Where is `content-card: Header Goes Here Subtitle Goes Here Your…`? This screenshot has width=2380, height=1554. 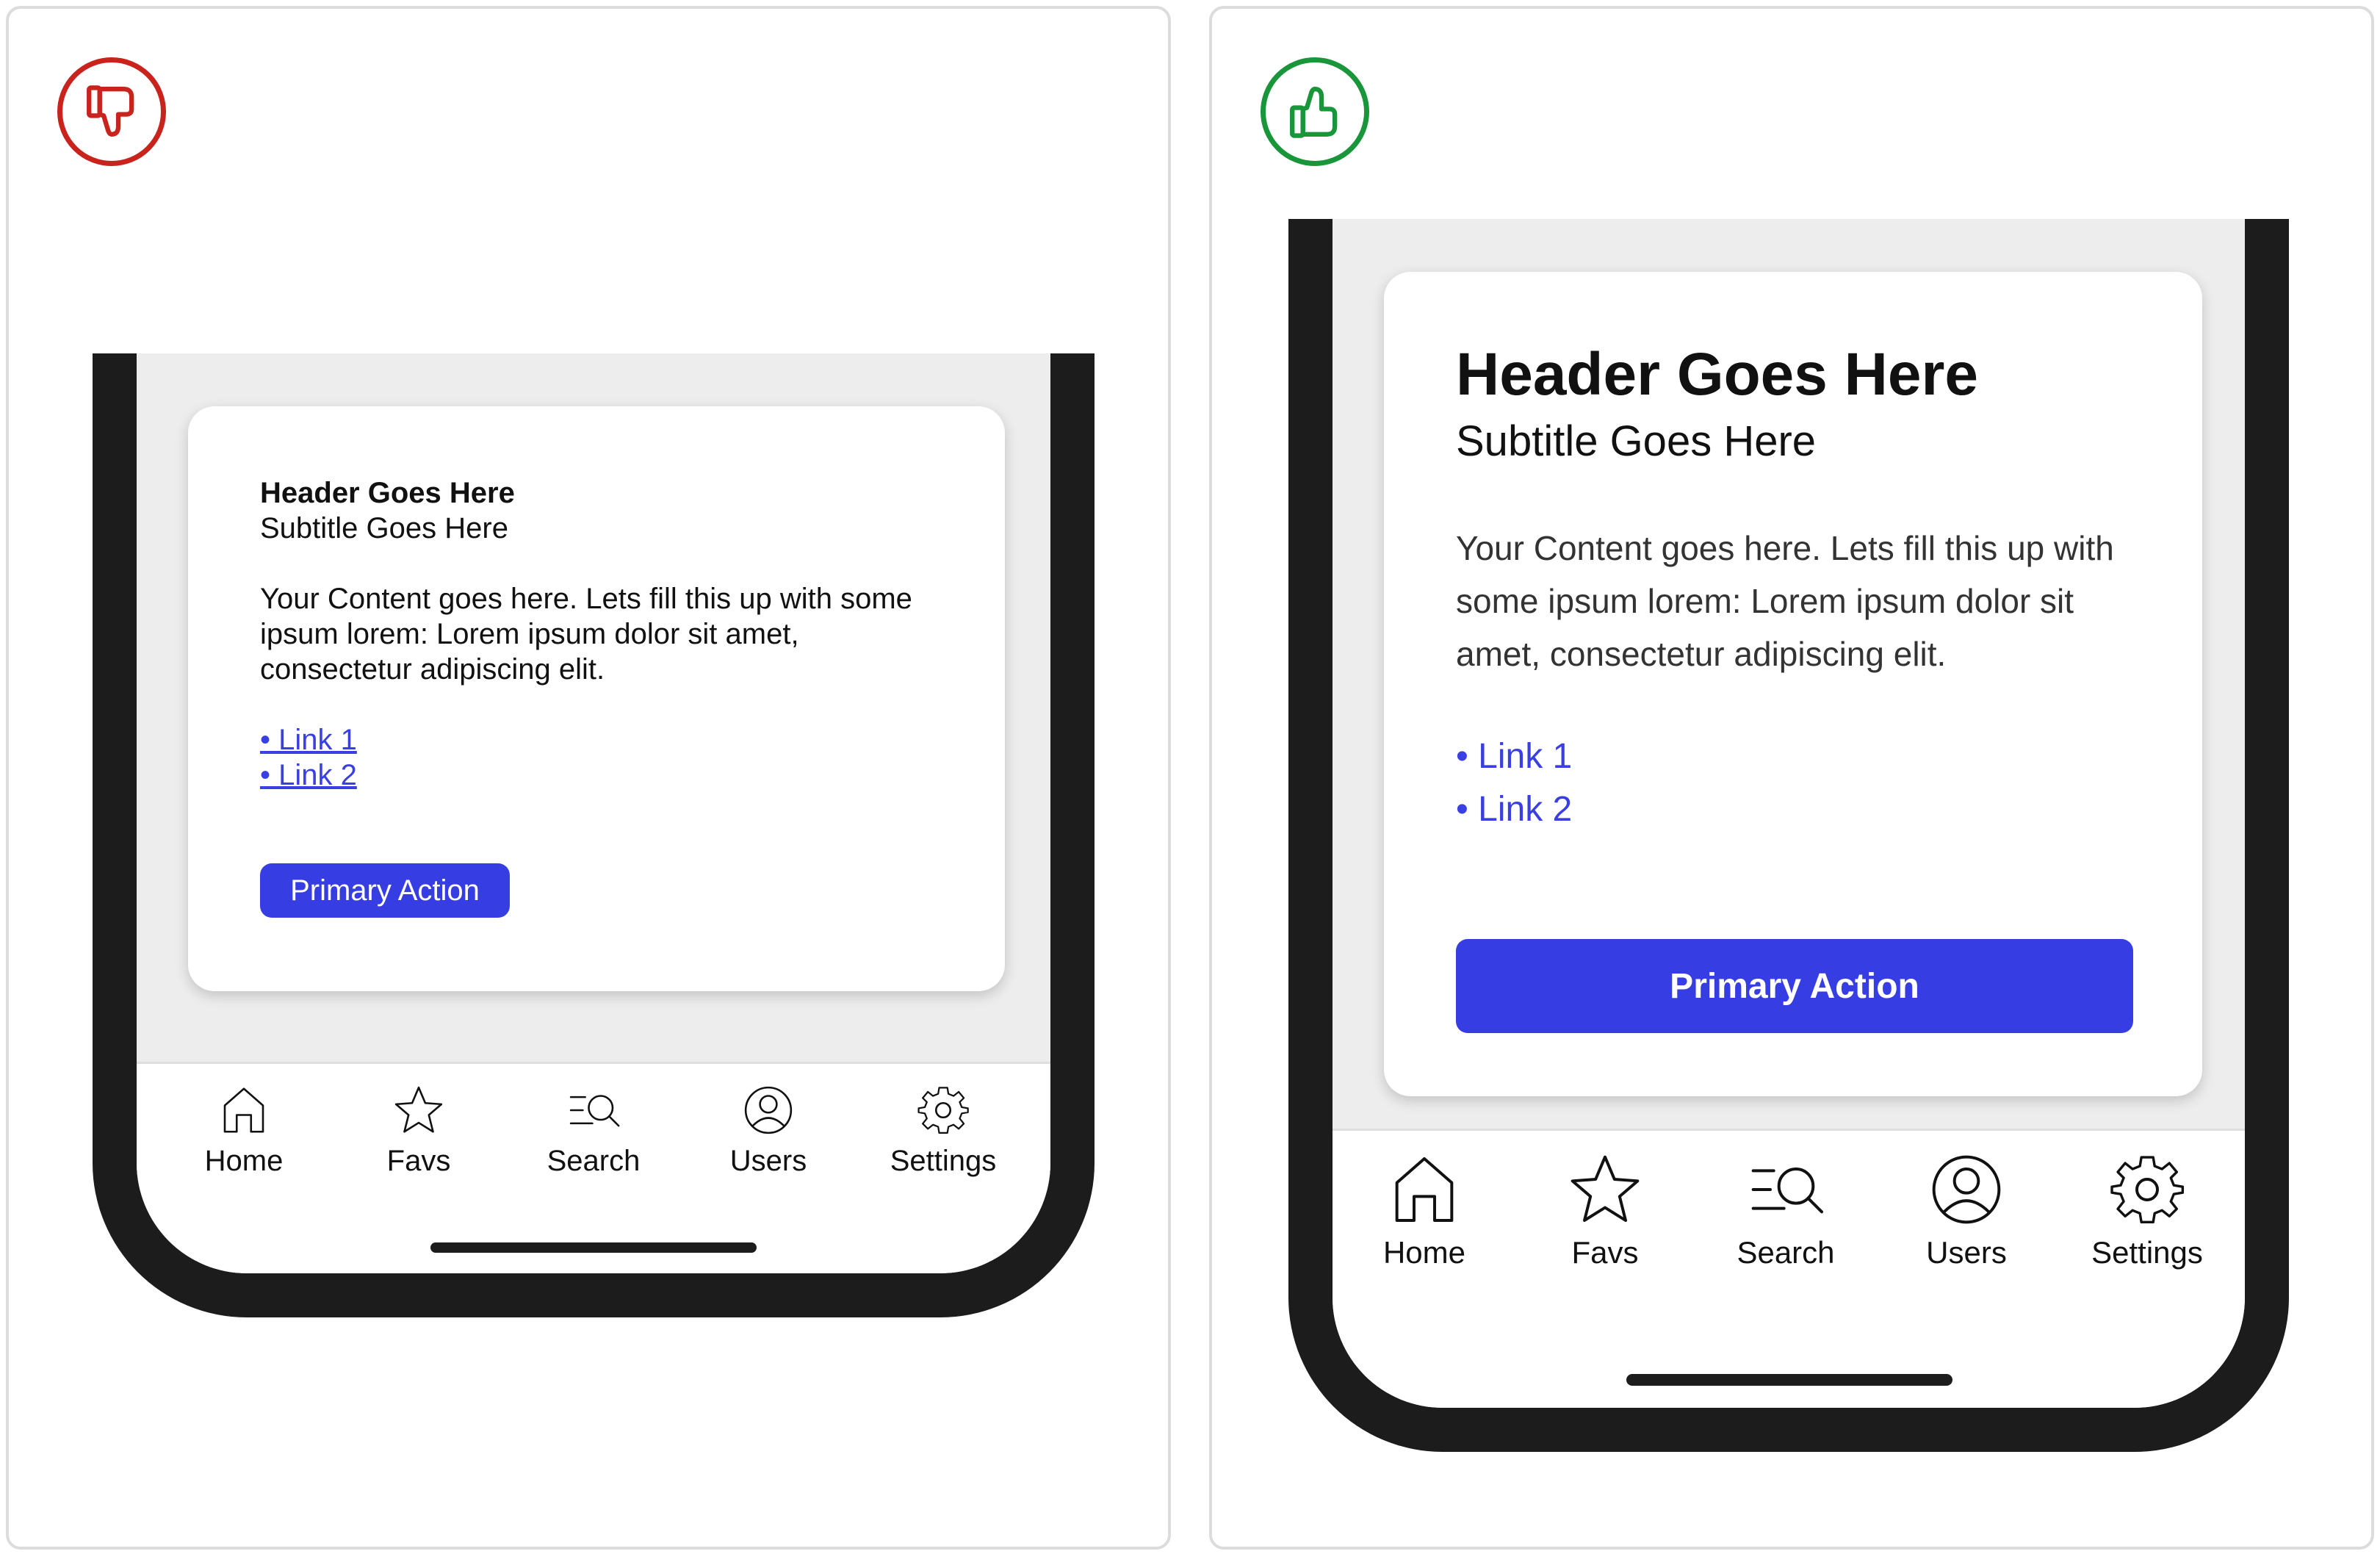 content-card: Header Goes Here Subtitle Goes Here Your… is located at coordinates (596, 698).